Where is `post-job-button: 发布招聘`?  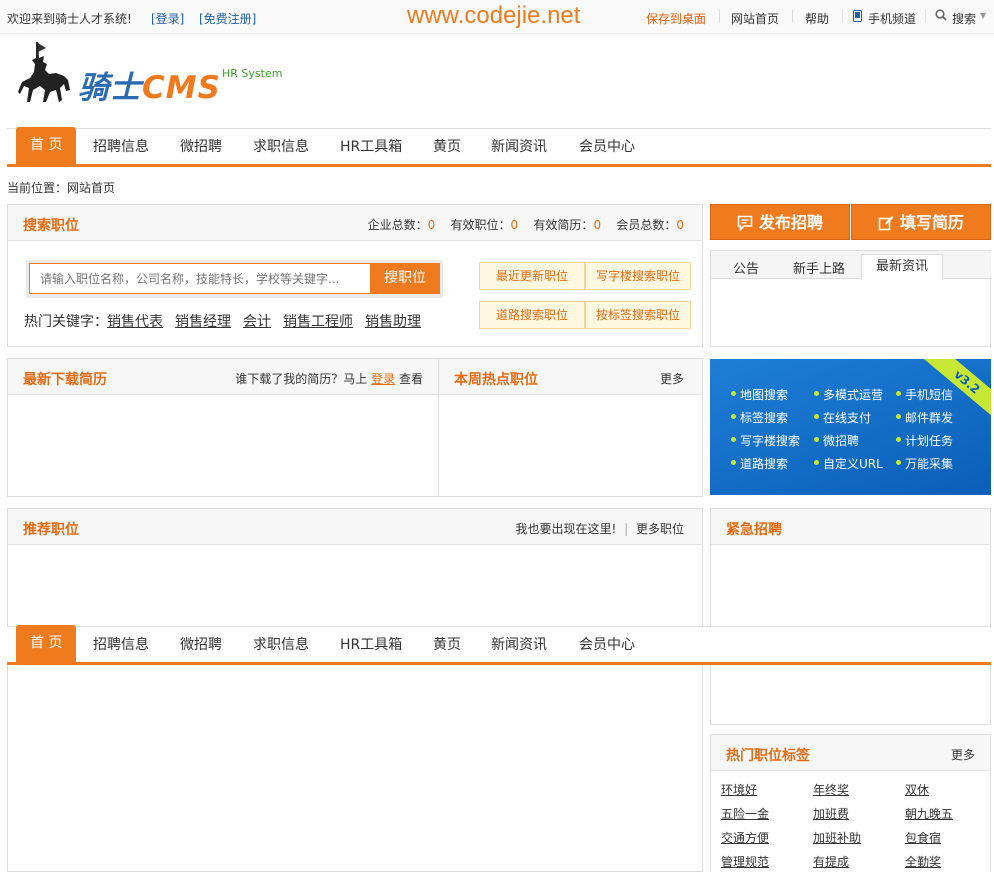 post-job-button: 发布招聘 is located at coordinates (780, 222).